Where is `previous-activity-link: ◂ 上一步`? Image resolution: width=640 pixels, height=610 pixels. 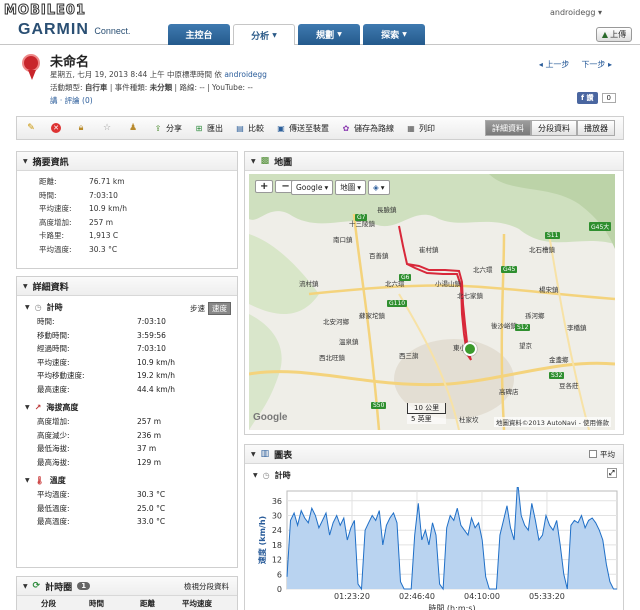 previous-activity-link: ◂ 上一步 is located at coordinates (554, 64).